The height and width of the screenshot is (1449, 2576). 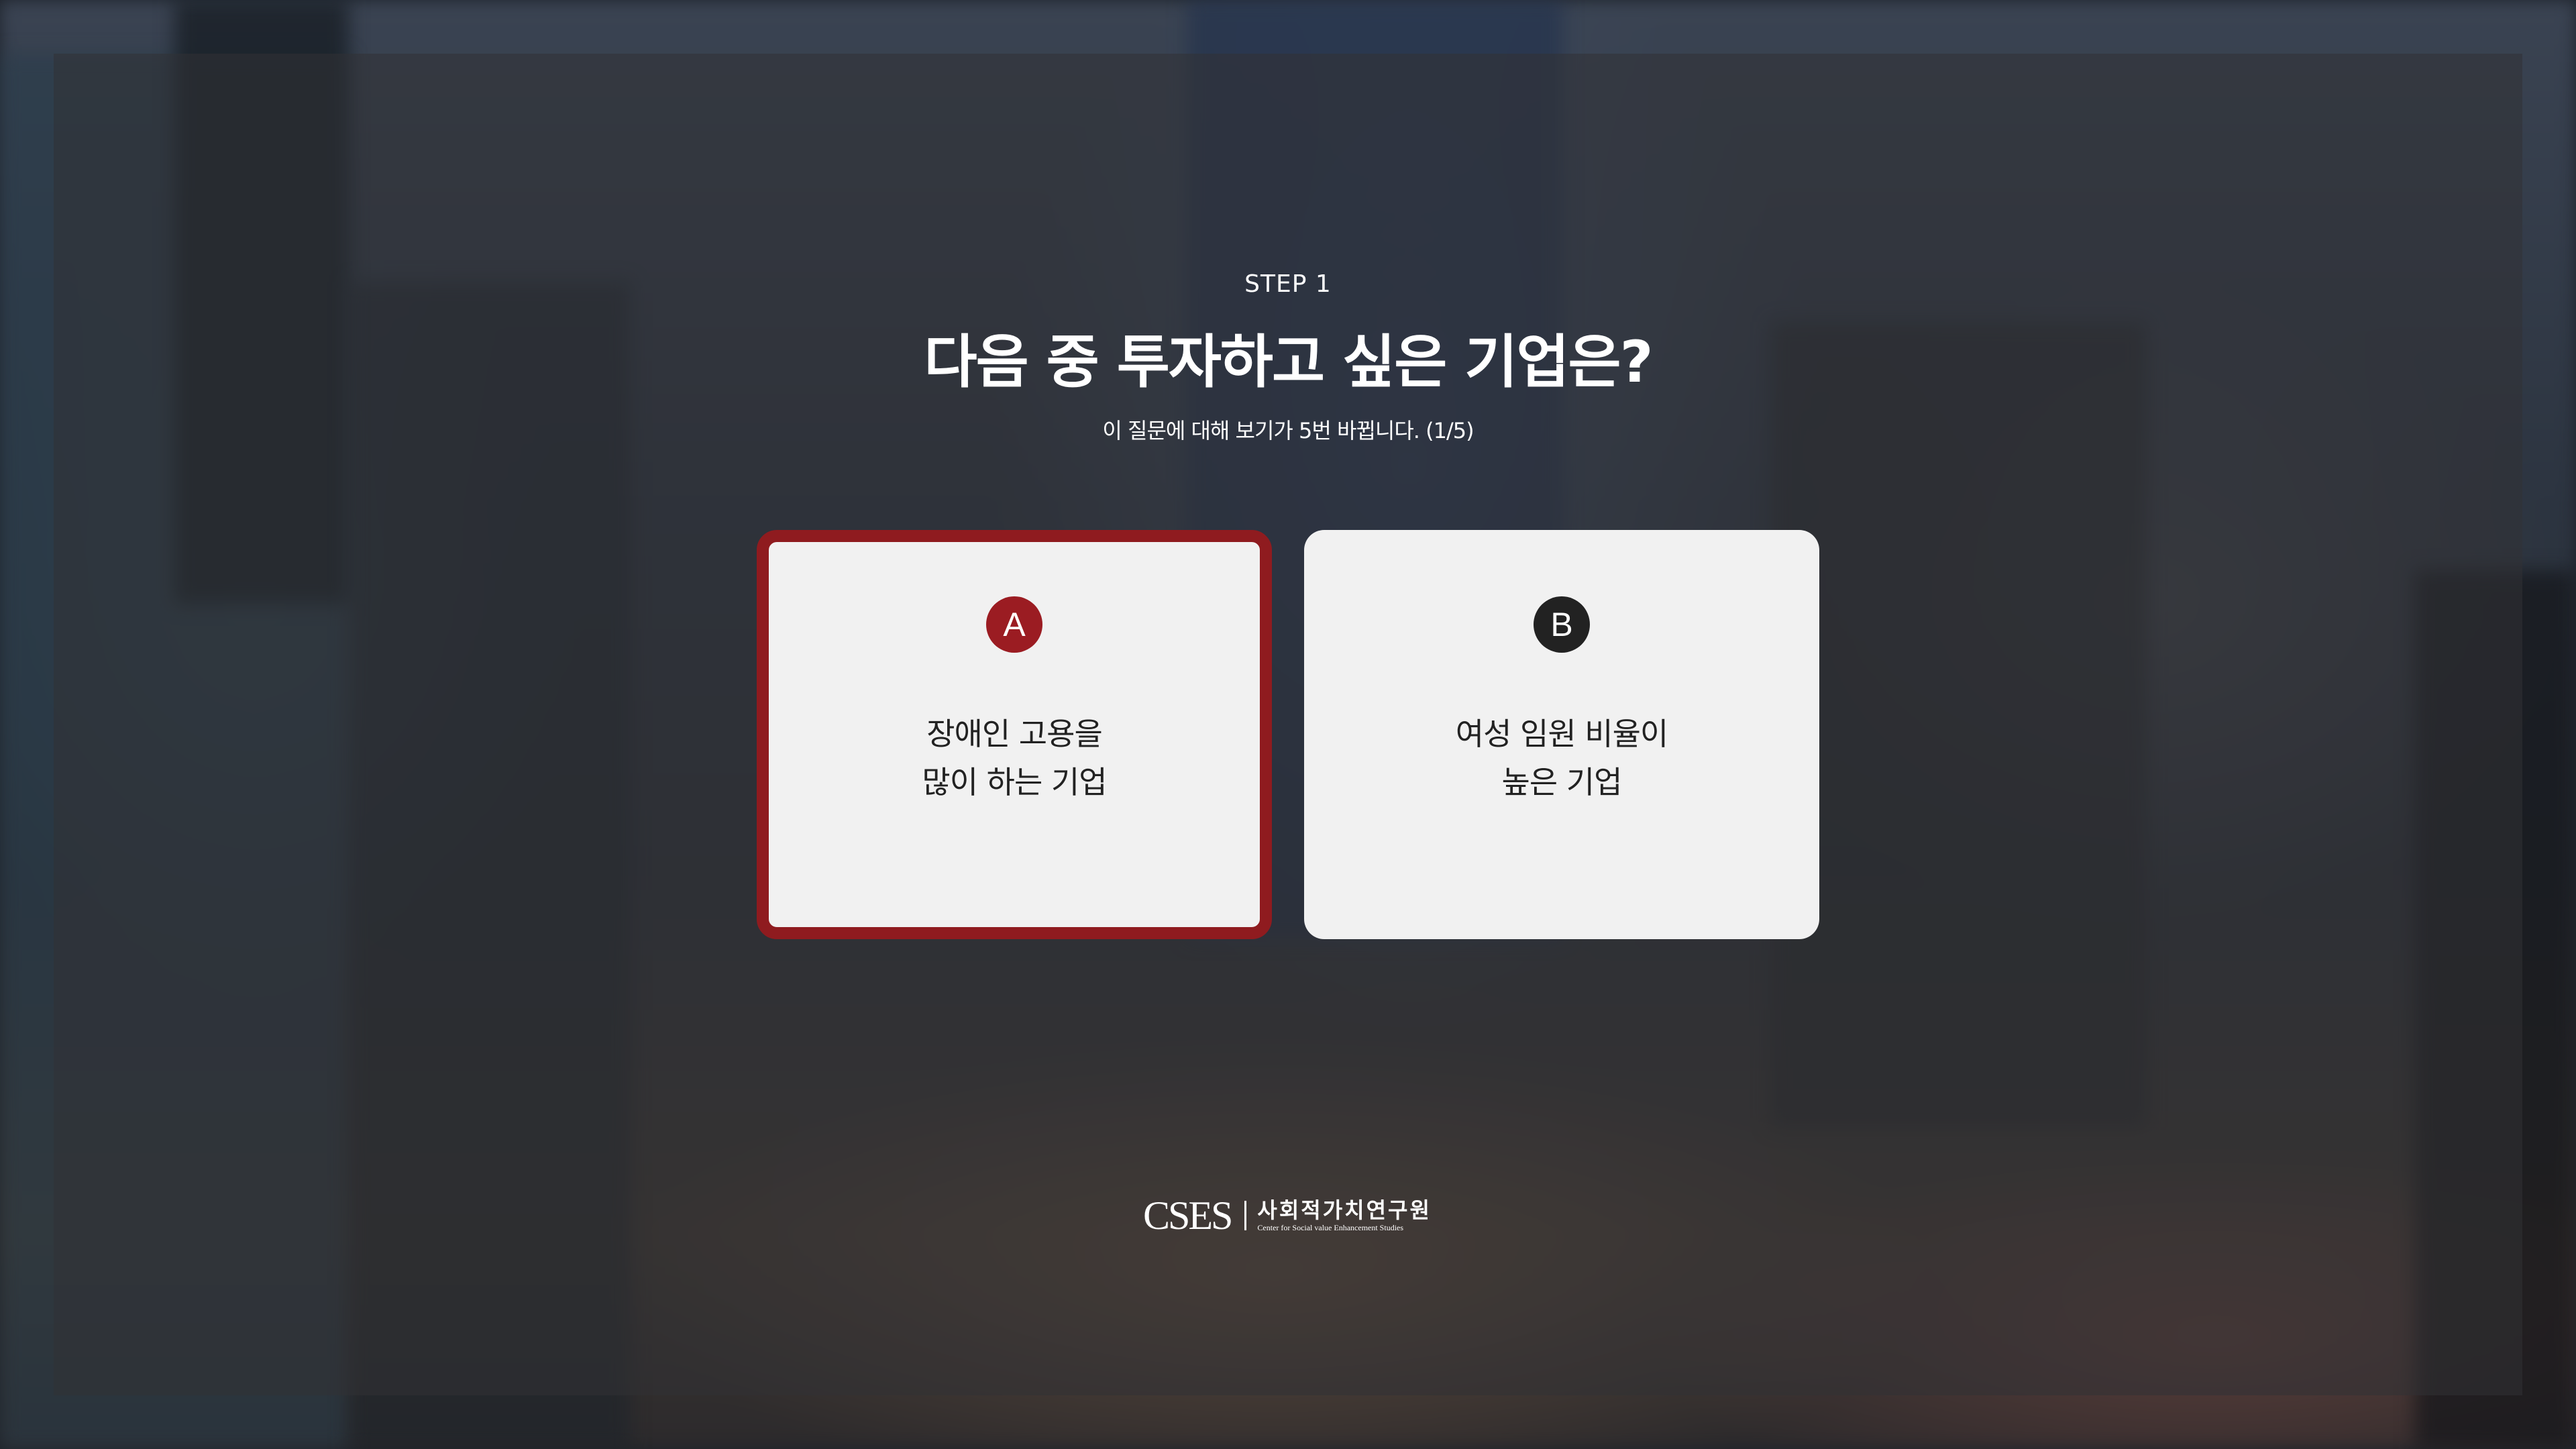 I want to click on logo-korean: 사회적가치연구원, so click(x=1344, y=1210).